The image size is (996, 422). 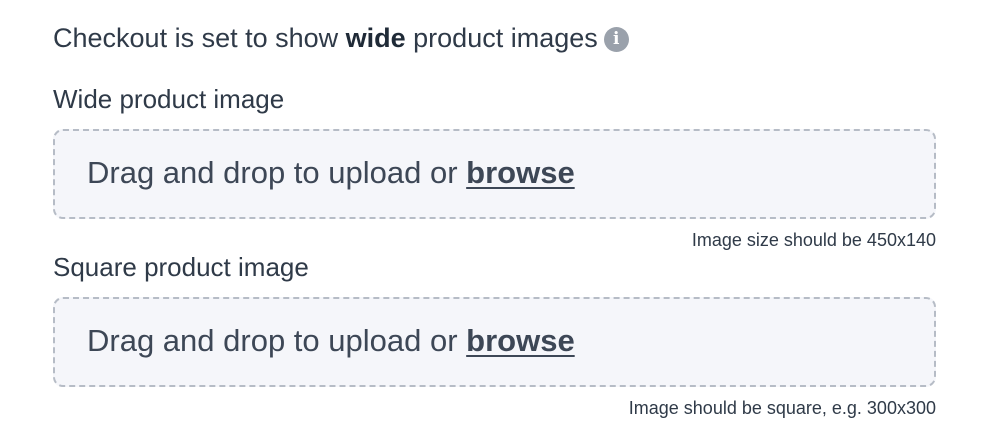 I want to click on square-image-size-hint: Image should be square, e.g. 300x300, so click(x=782, y=408).